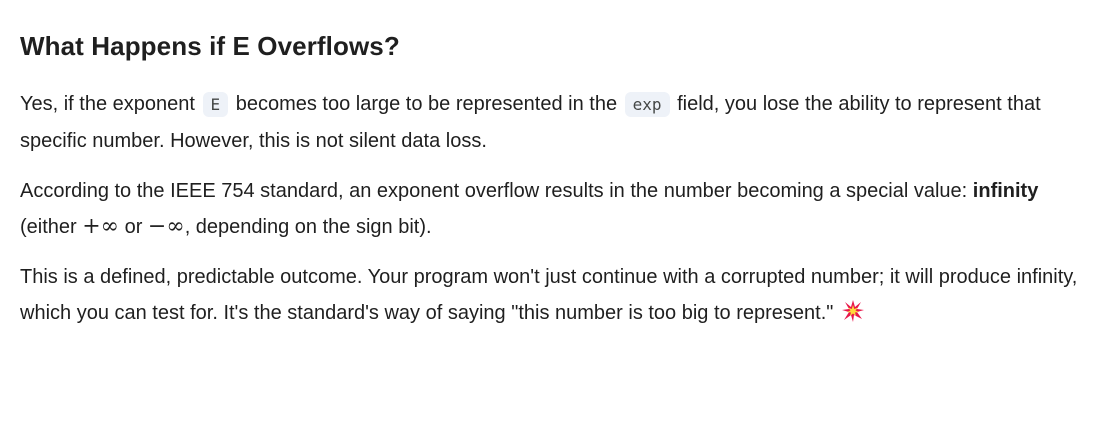 The width and height of the screenshot is (1094, 435). Describe the element at coordinates (308, 227) in the screenshot. I see `p2-text-4: , depending on the sign bit).` at that location.